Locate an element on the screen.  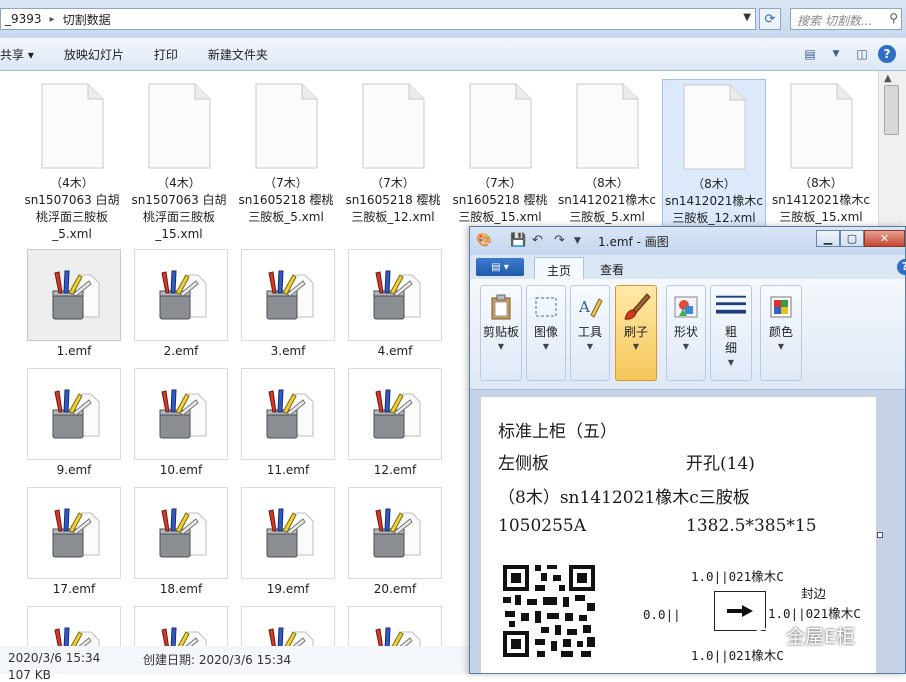
emf-file-item: 3.emf is located at coordinates (288, 303).